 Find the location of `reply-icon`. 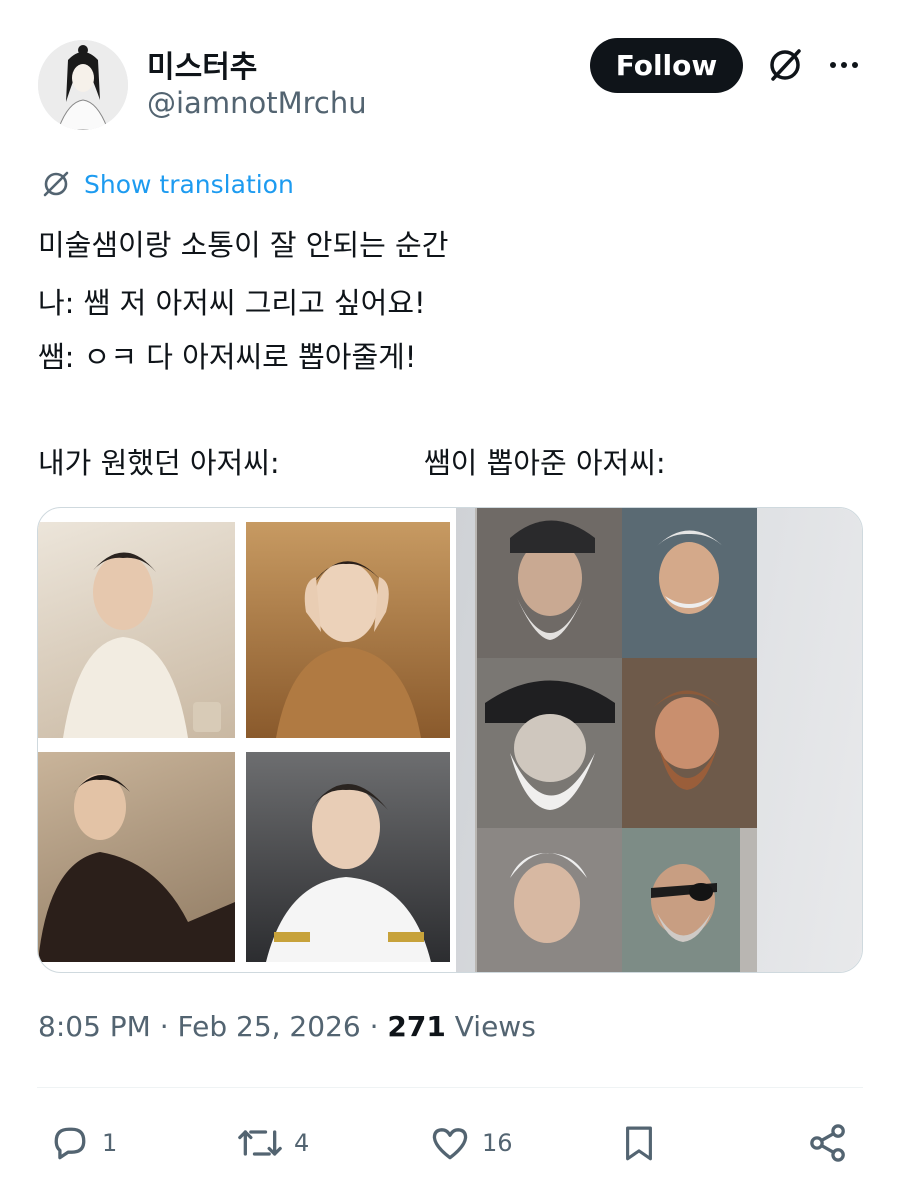

reply-icon is located at coordinates (70, 1143).